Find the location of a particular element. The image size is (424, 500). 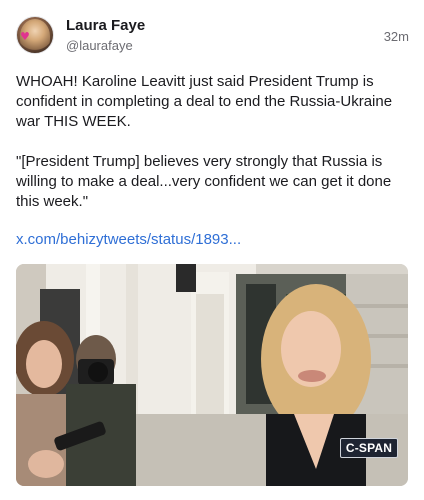

author-display-name: Laura Faye is located at coordinates (105, 25).